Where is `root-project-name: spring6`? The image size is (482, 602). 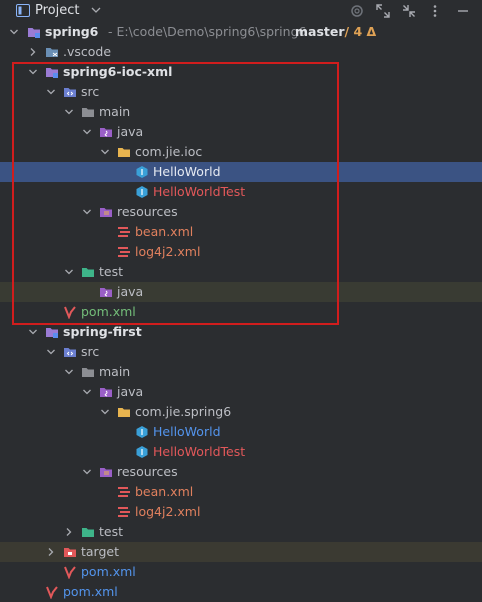 root-project-name: spring6 is located at coordinates (72, 31).